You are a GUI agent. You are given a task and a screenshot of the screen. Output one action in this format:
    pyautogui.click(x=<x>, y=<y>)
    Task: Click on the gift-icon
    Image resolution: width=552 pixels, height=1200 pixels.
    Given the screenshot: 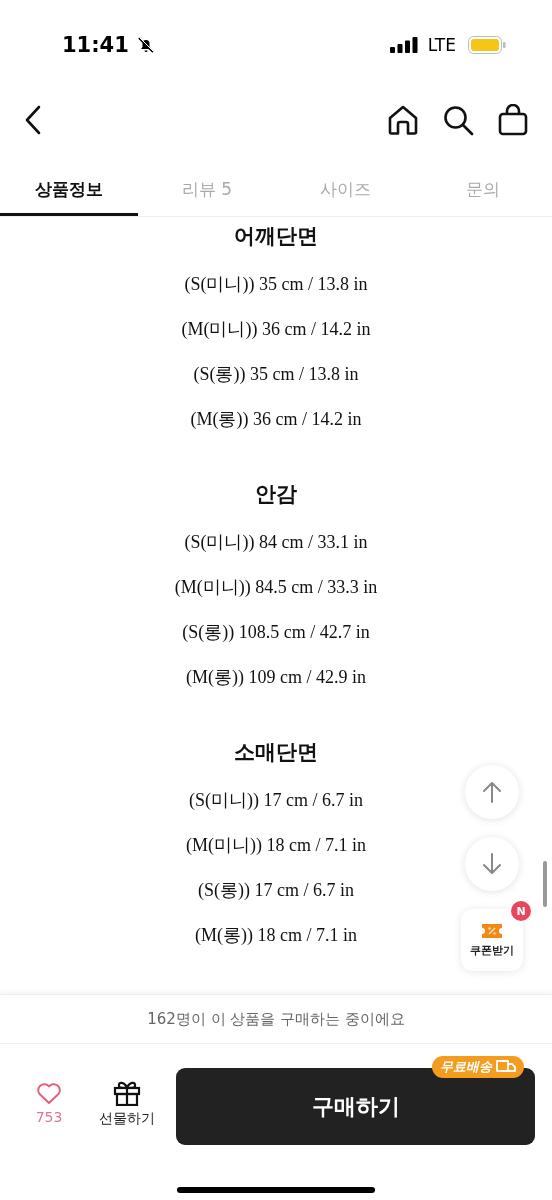 What is the action you would take?
    pyautogui.click(x=127, y=1092)
    